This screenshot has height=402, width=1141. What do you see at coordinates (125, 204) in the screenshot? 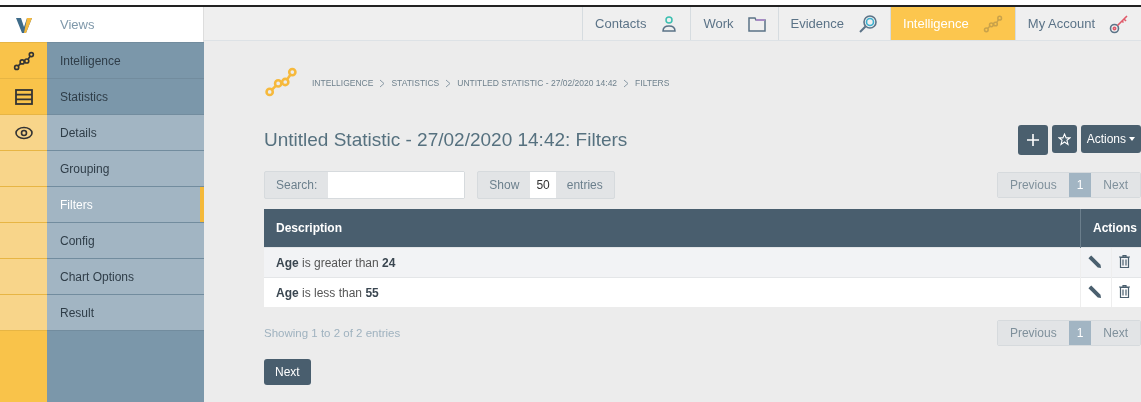
I see `sidebar-item: Filters` at bounding box center [125, 204].